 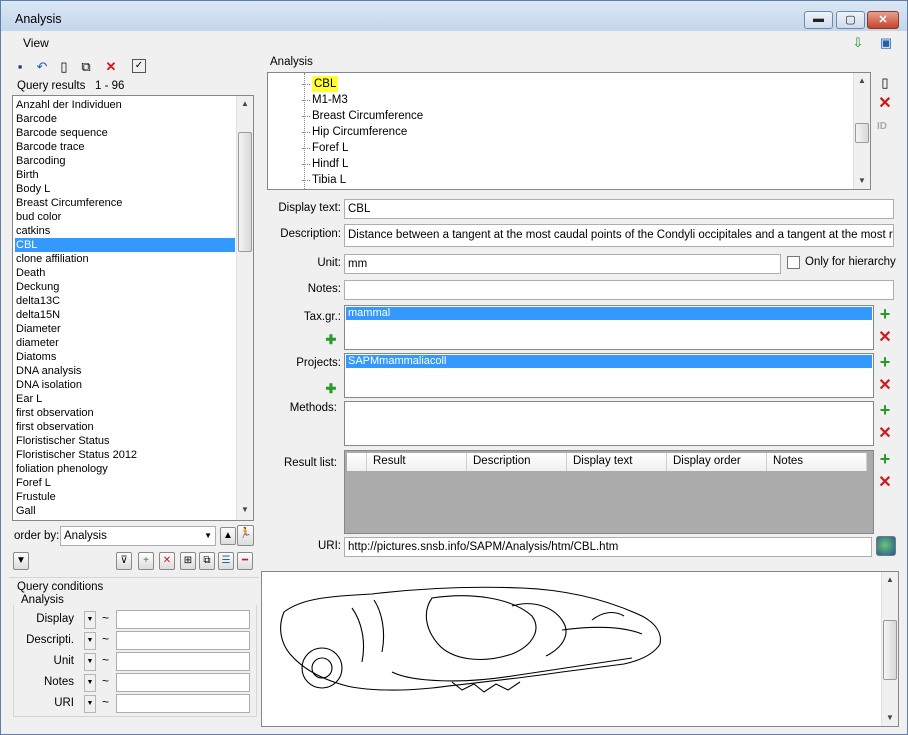 I want to click on list-item: delta13C, so click(x=125, y=301).